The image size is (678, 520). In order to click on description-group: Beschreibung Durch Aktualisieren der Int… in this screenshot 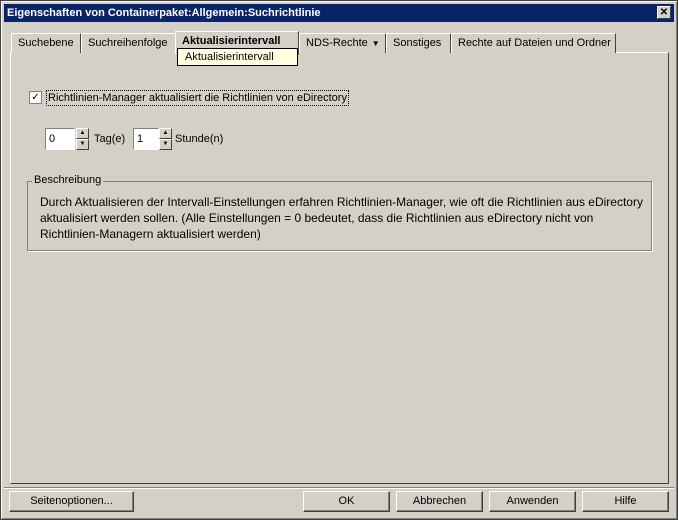, I will do `click(339, 212)`.